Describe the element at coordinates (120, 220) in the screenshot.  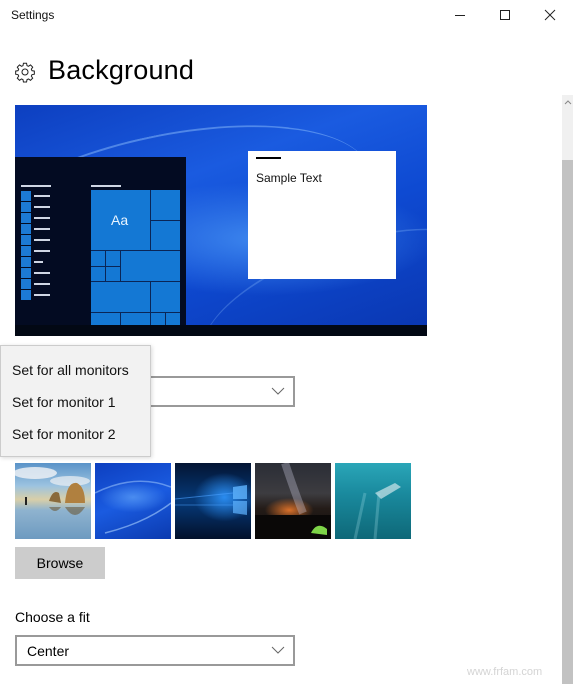
I see `tile-label: Aa` at that location.